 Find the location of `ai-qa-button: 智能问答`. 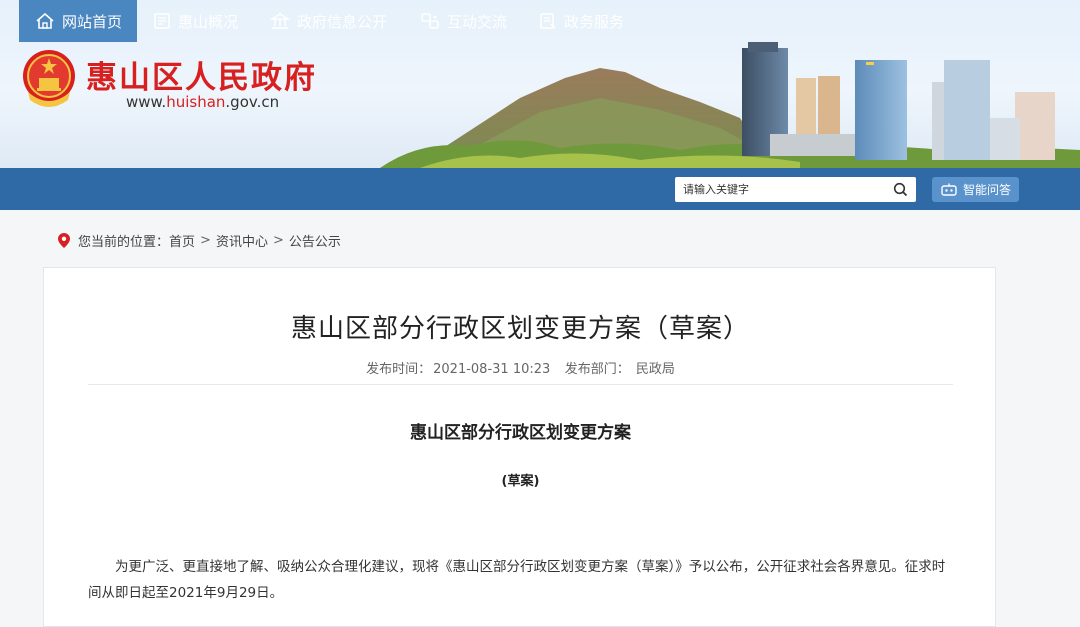

ai-qa-button: 智能问答 is located at coordinates (975, 189).